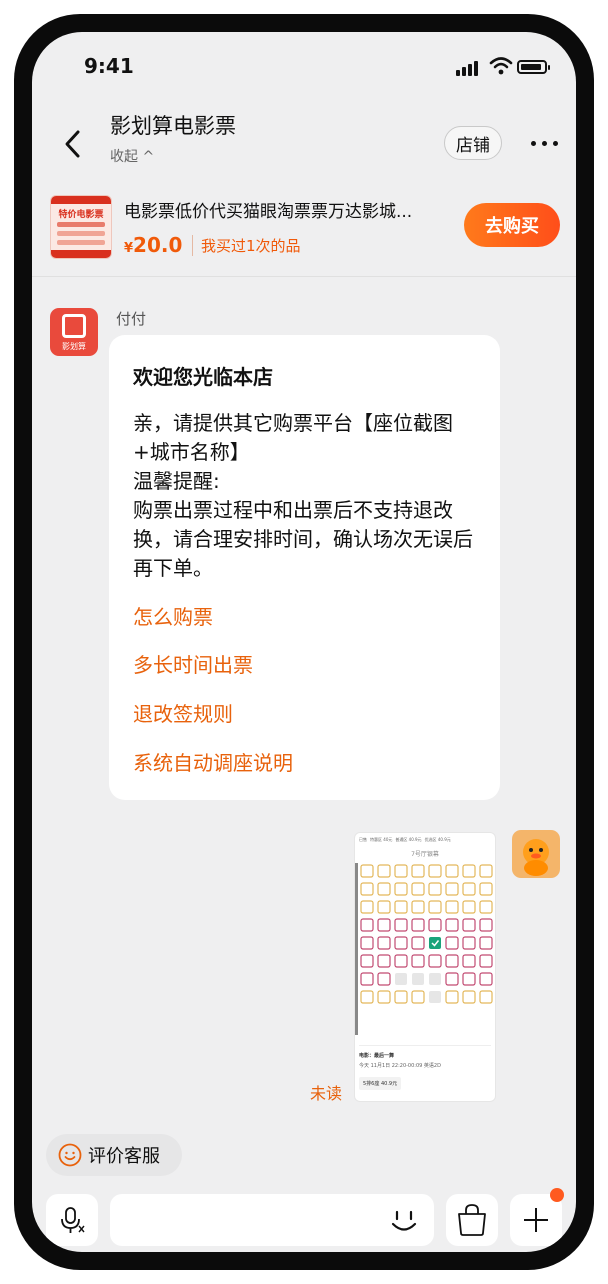 This screenshot has width=608, height=1284. What do you see at coordinates (74, 346) in the screenshot?
I see `bot-avatar-text: 影划算` at bounding box center [74, 346].